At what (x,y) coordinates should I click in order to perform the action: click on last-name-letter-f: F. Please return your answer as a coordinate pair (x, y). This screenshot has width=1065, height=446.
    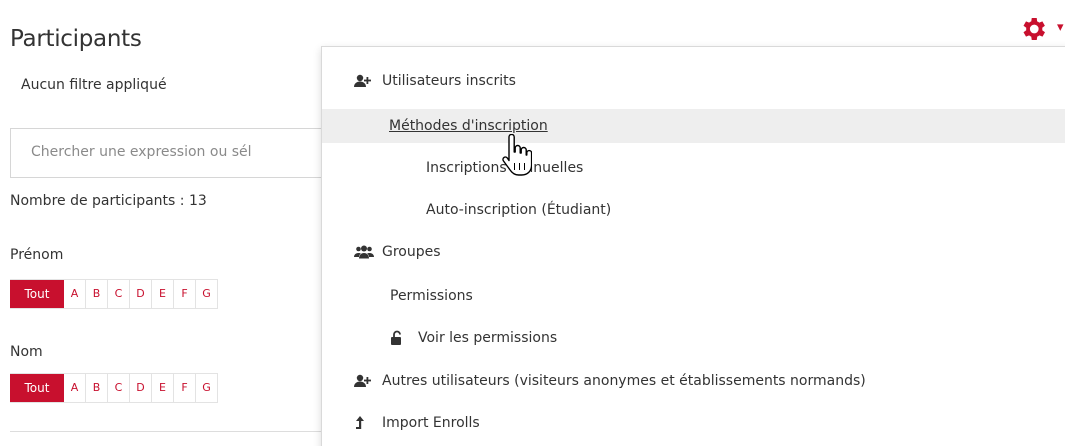
    Looking at the image, I should click on (185, 388).